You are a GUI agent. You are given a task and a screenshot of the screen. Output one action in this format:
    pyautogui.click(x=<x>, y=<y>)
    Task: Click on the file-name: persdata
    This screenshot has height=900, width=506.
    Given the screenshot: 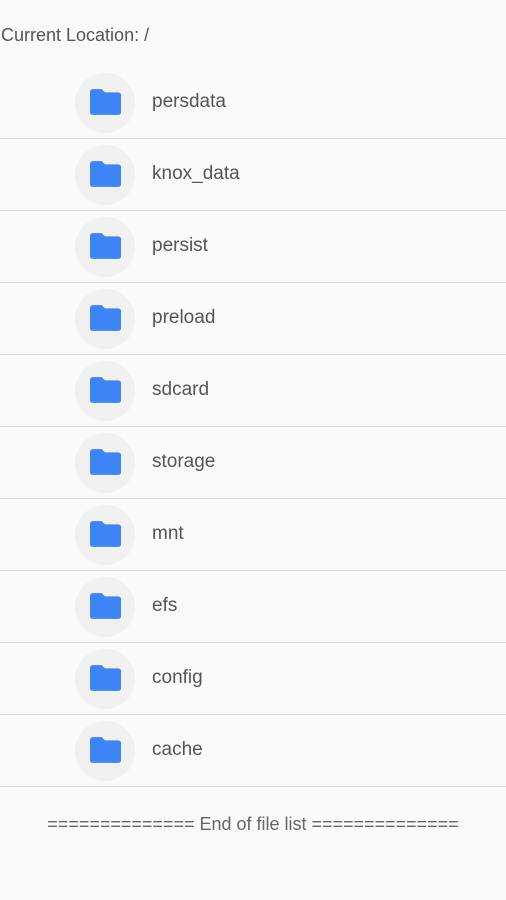 What is the action you would take?
    pyautogui.click(x=189, y=101)
    